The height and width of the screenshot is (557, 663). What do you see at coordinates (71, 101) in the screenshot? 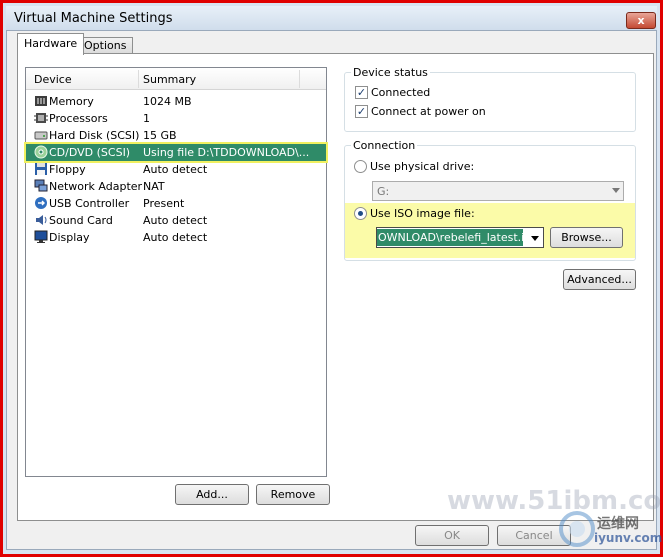
I see `device-name: Memory` at bounding box center [71, 101].